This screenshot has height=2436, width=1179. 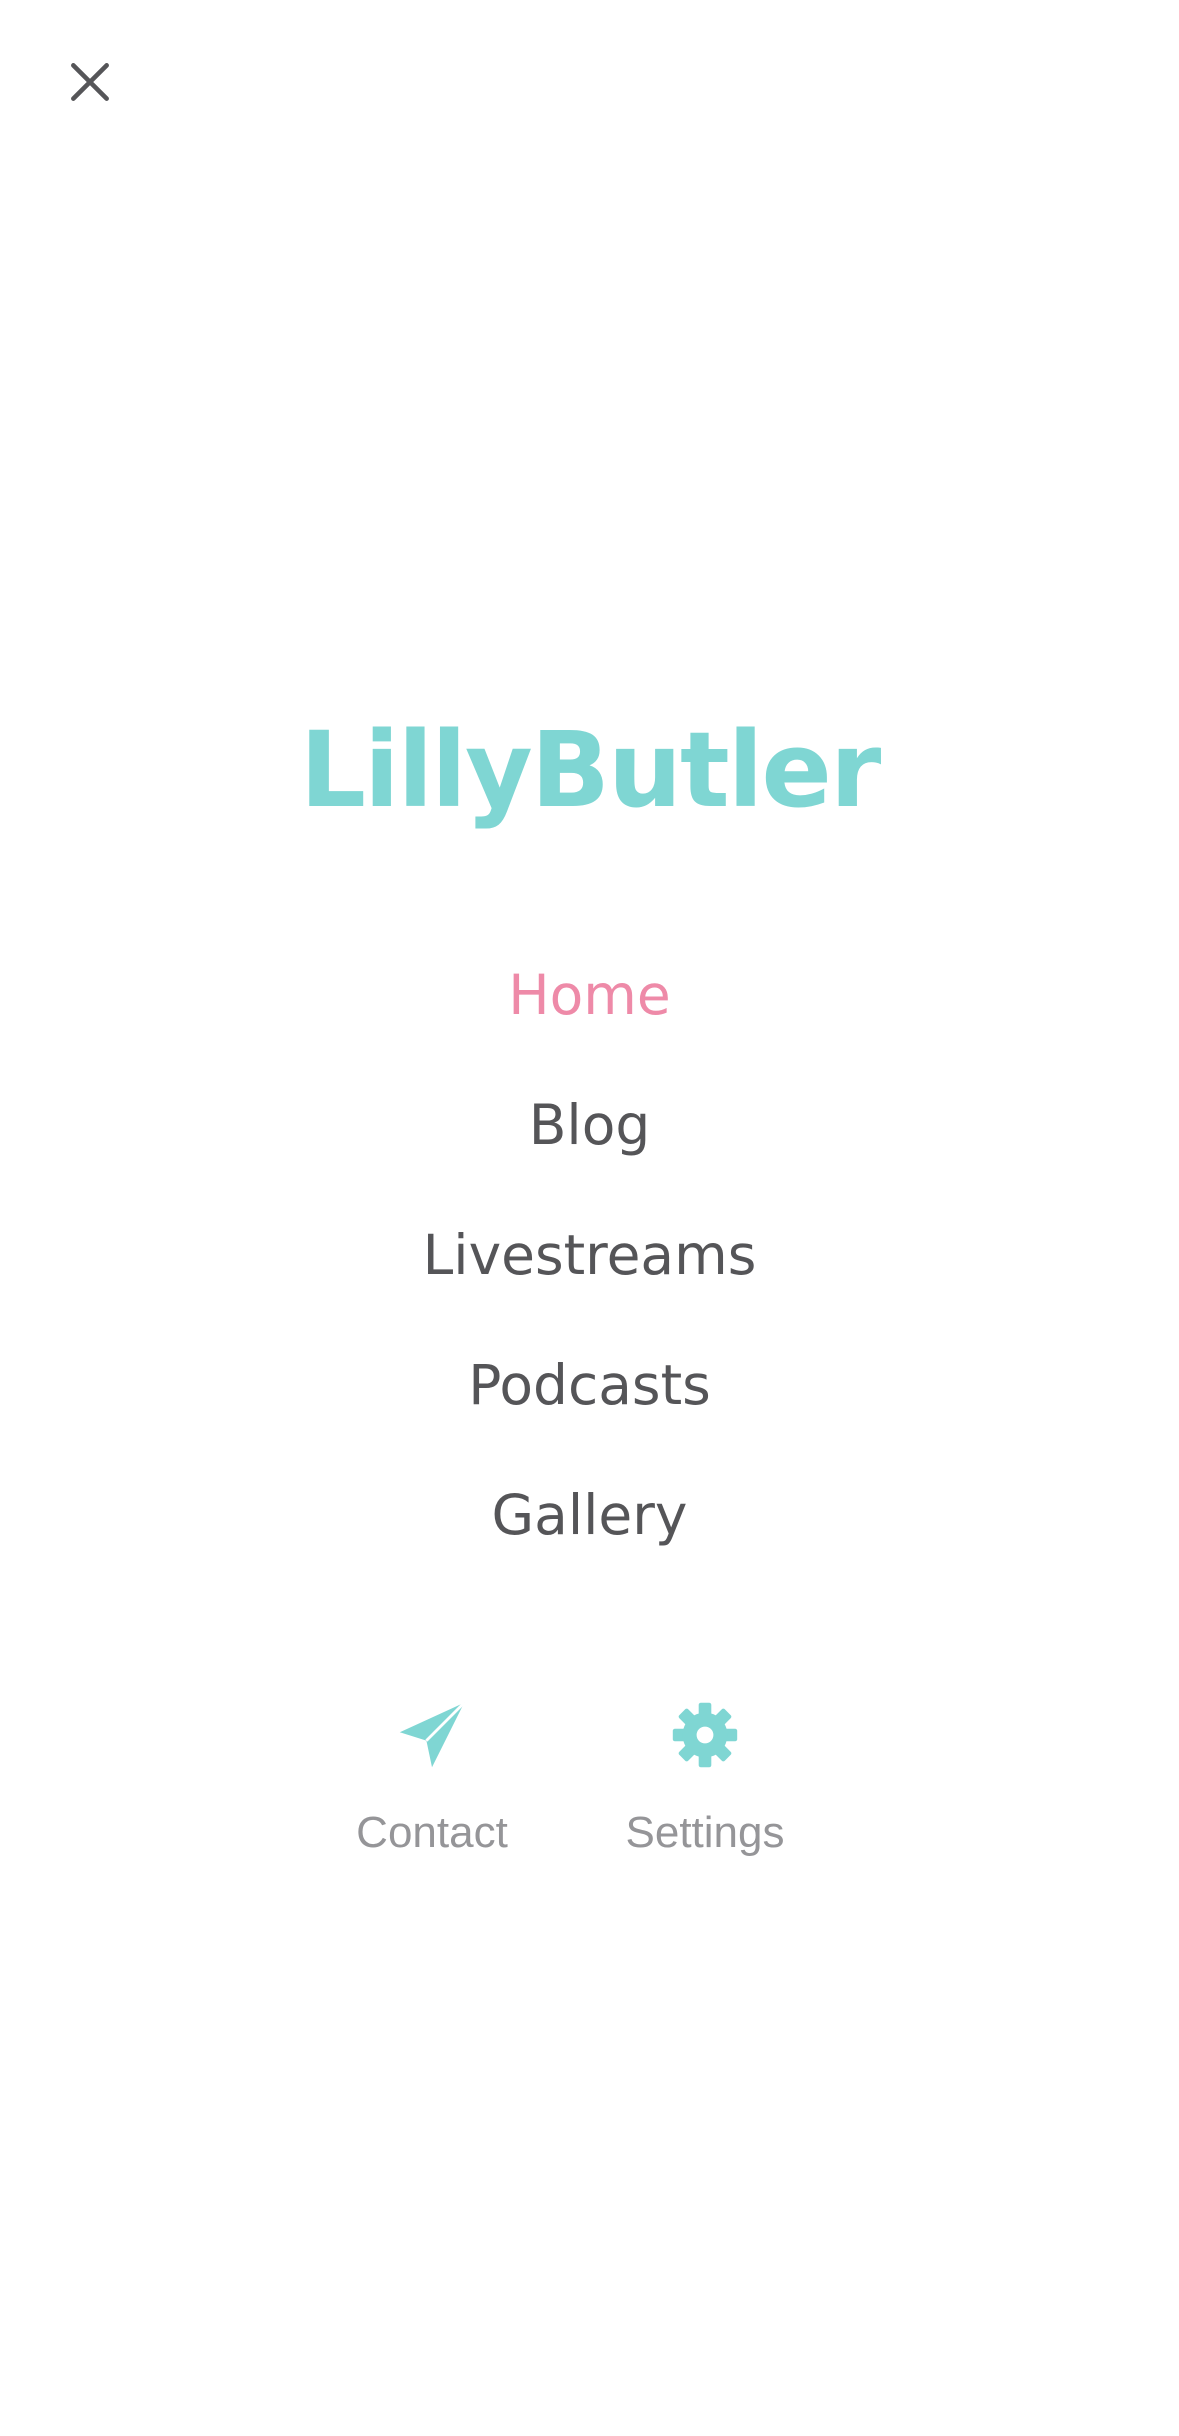 What do you see at coordinates (589, 1515) in the screenshot?
I see `nav-item-gallery: Gallery` at bounding box center [589, 1515].